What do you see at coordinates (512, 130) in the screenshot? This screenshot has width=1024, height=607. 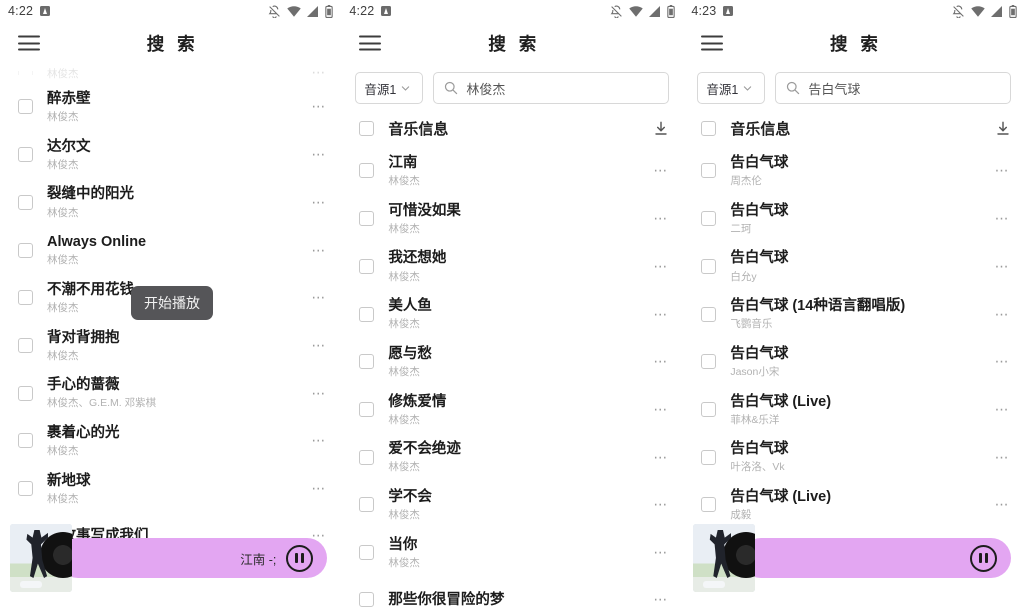 I see `music-info-row: 音乐信息` at bounding box center [512, 130].